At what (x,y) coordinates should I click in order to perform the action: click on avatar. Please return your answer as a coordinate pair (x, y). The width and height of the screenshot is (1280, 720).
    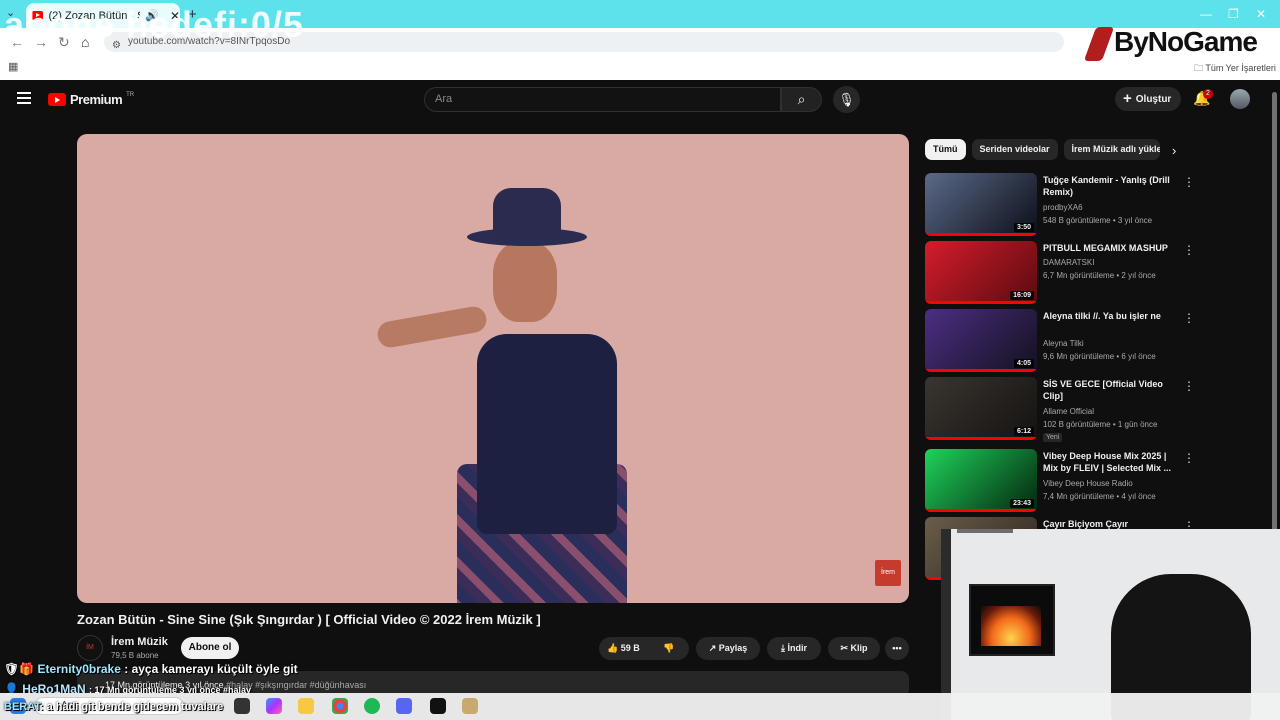
    Looking at the image, I should click on (1240, 99).